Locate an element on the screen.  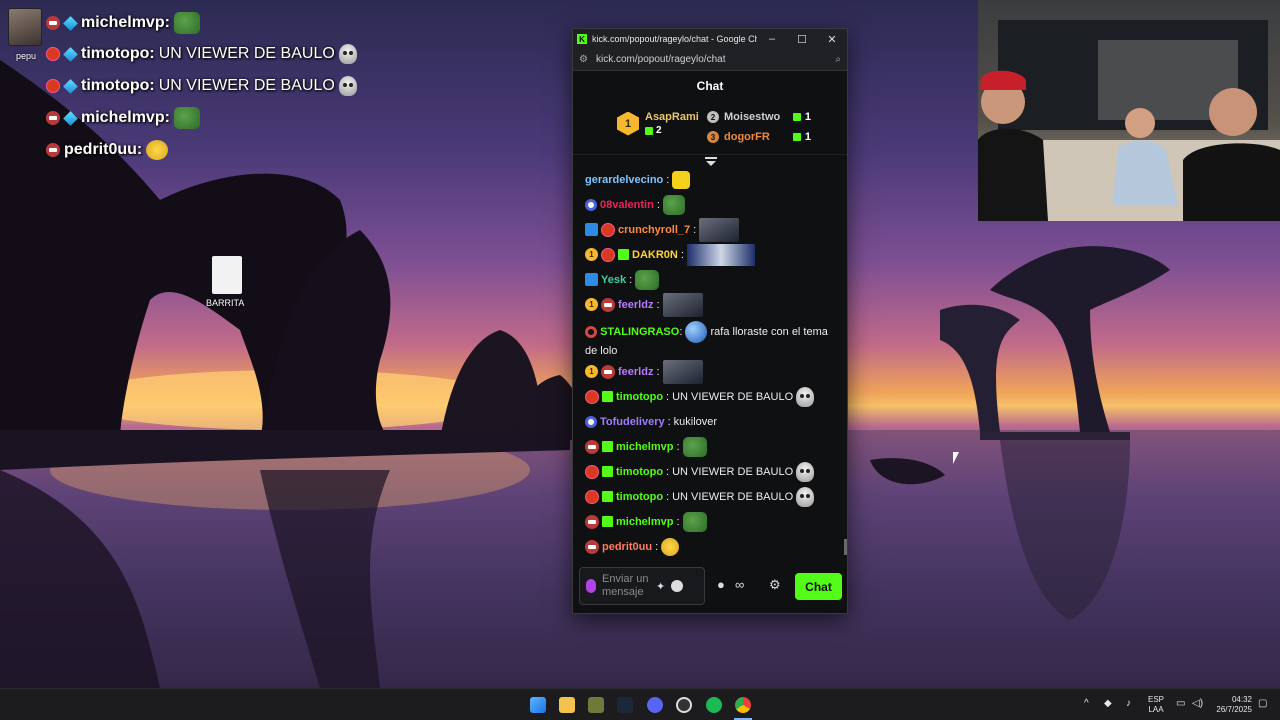
overlay-text: UN VIEWER DE BAULO is located at coordinates (246, 85).